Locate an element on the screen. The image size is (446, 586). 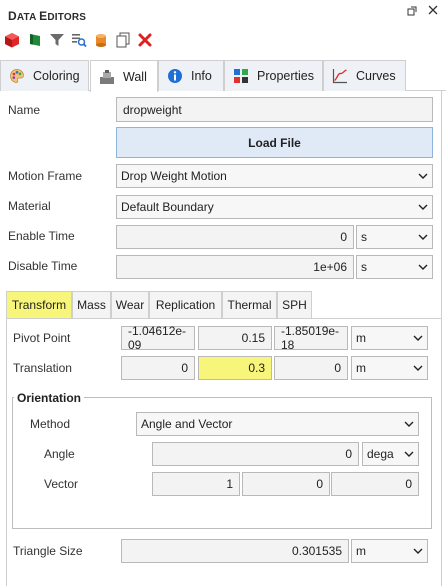
tab-properties: Properties is located at coordinates (273, 75).